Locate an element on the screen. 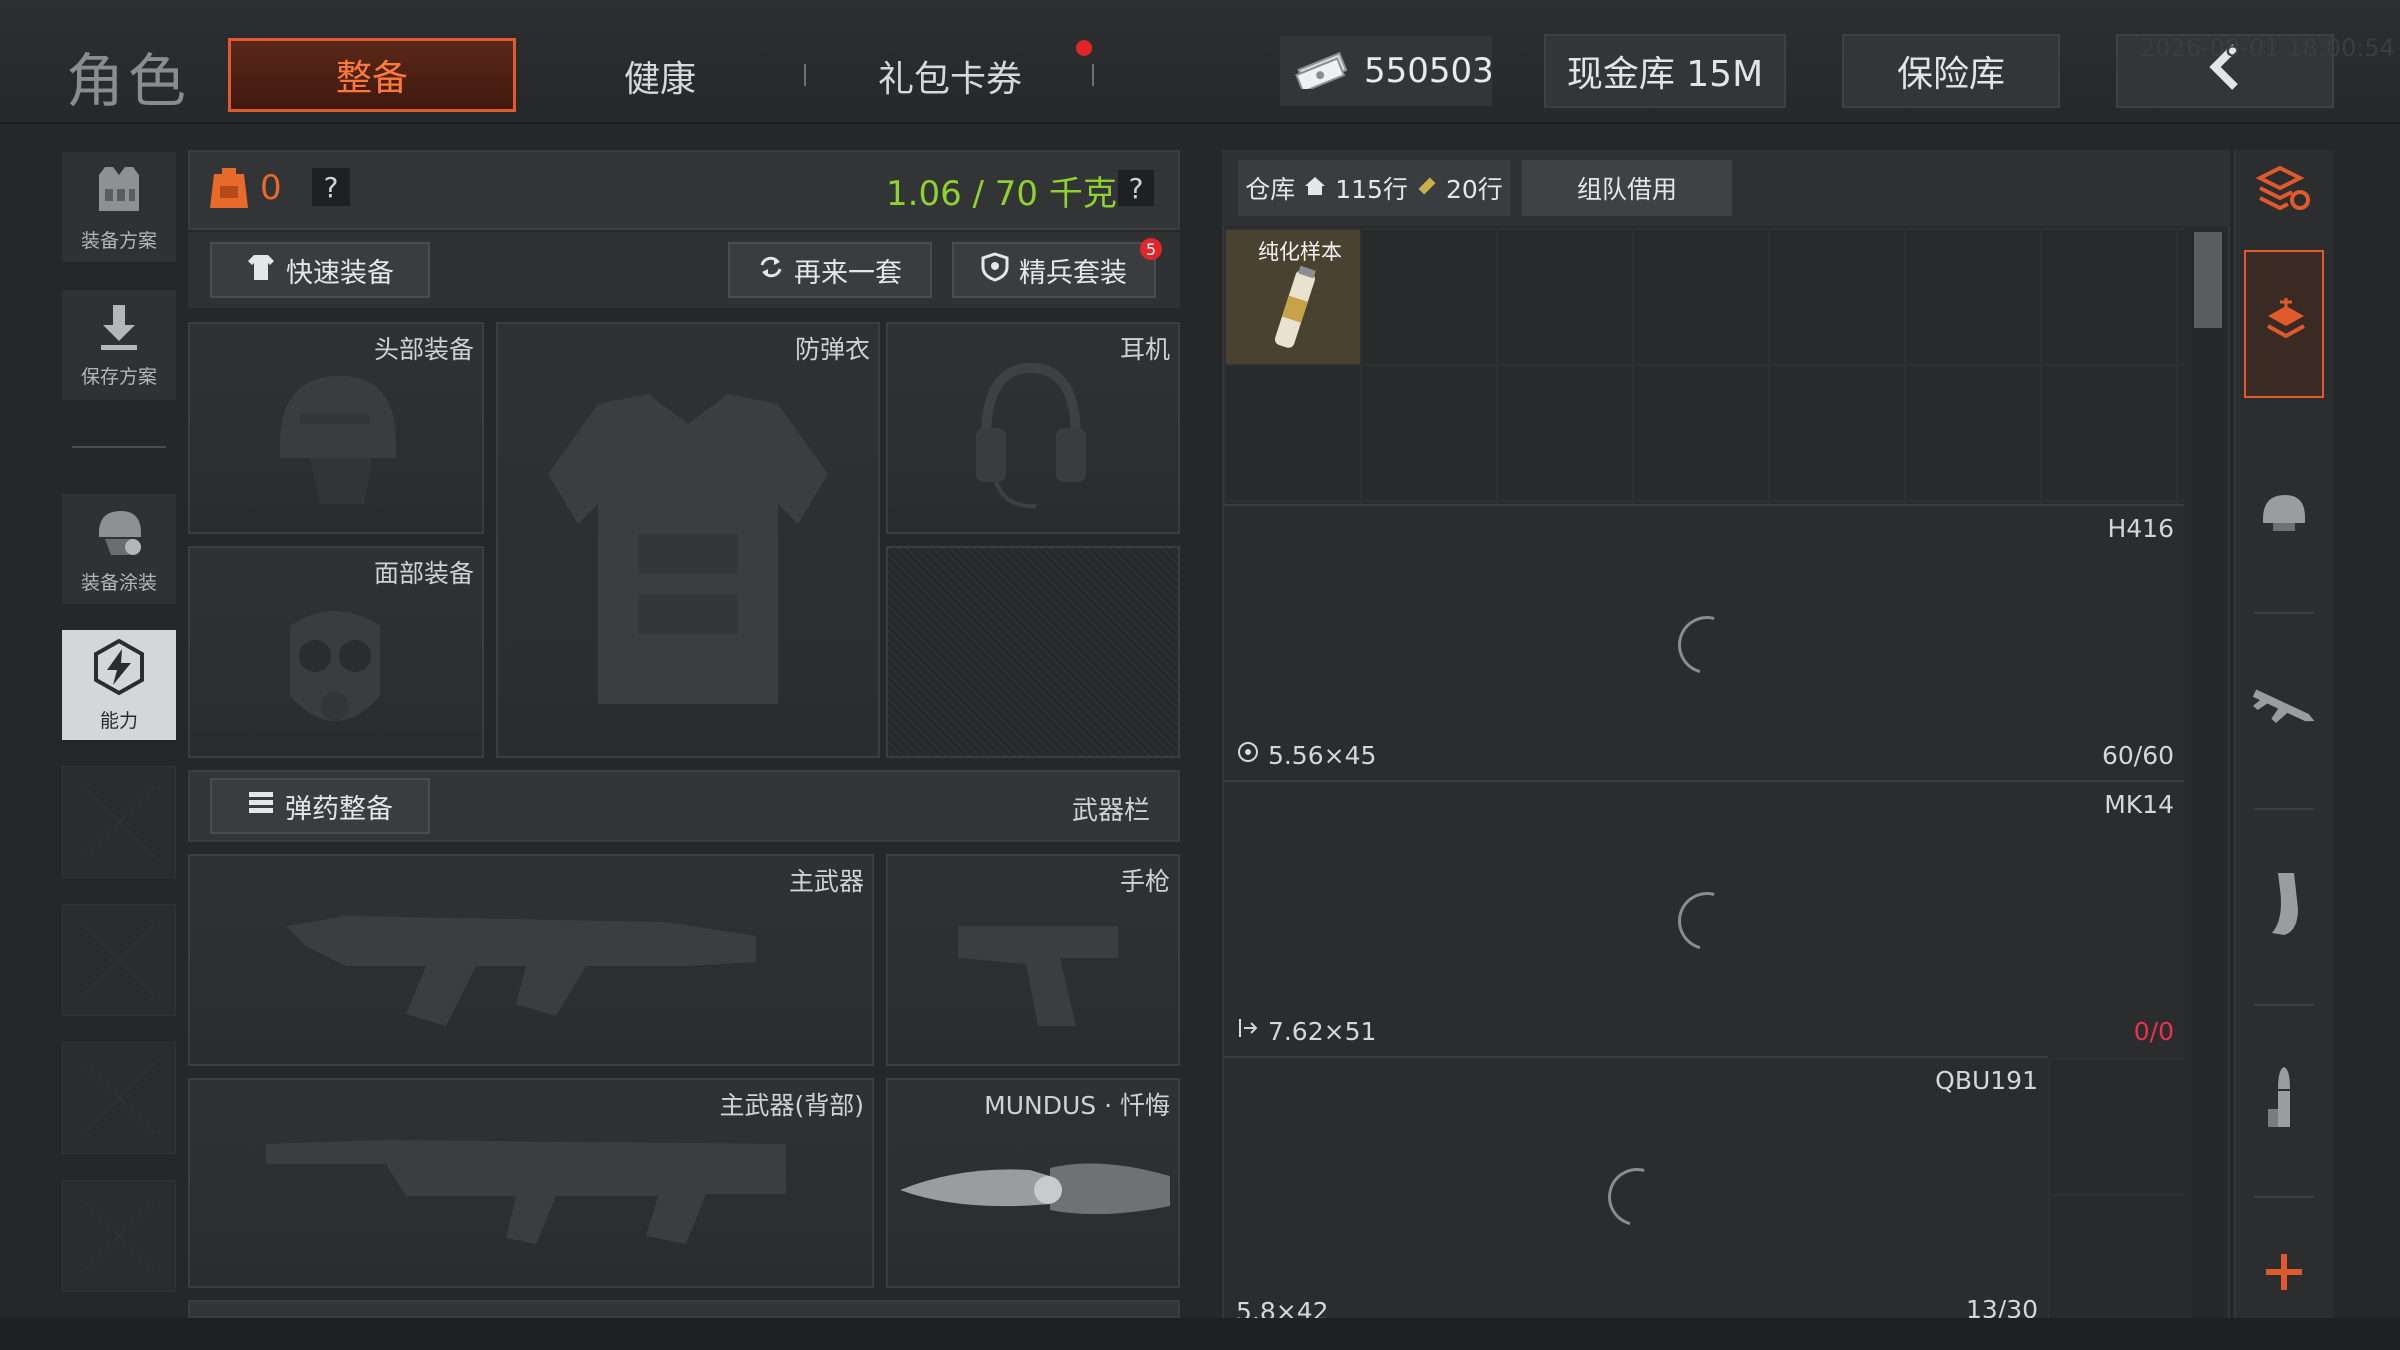 This screenshot has width=2400, height=1350. weight-help-button: ? is located at coordinates (1136, 188).